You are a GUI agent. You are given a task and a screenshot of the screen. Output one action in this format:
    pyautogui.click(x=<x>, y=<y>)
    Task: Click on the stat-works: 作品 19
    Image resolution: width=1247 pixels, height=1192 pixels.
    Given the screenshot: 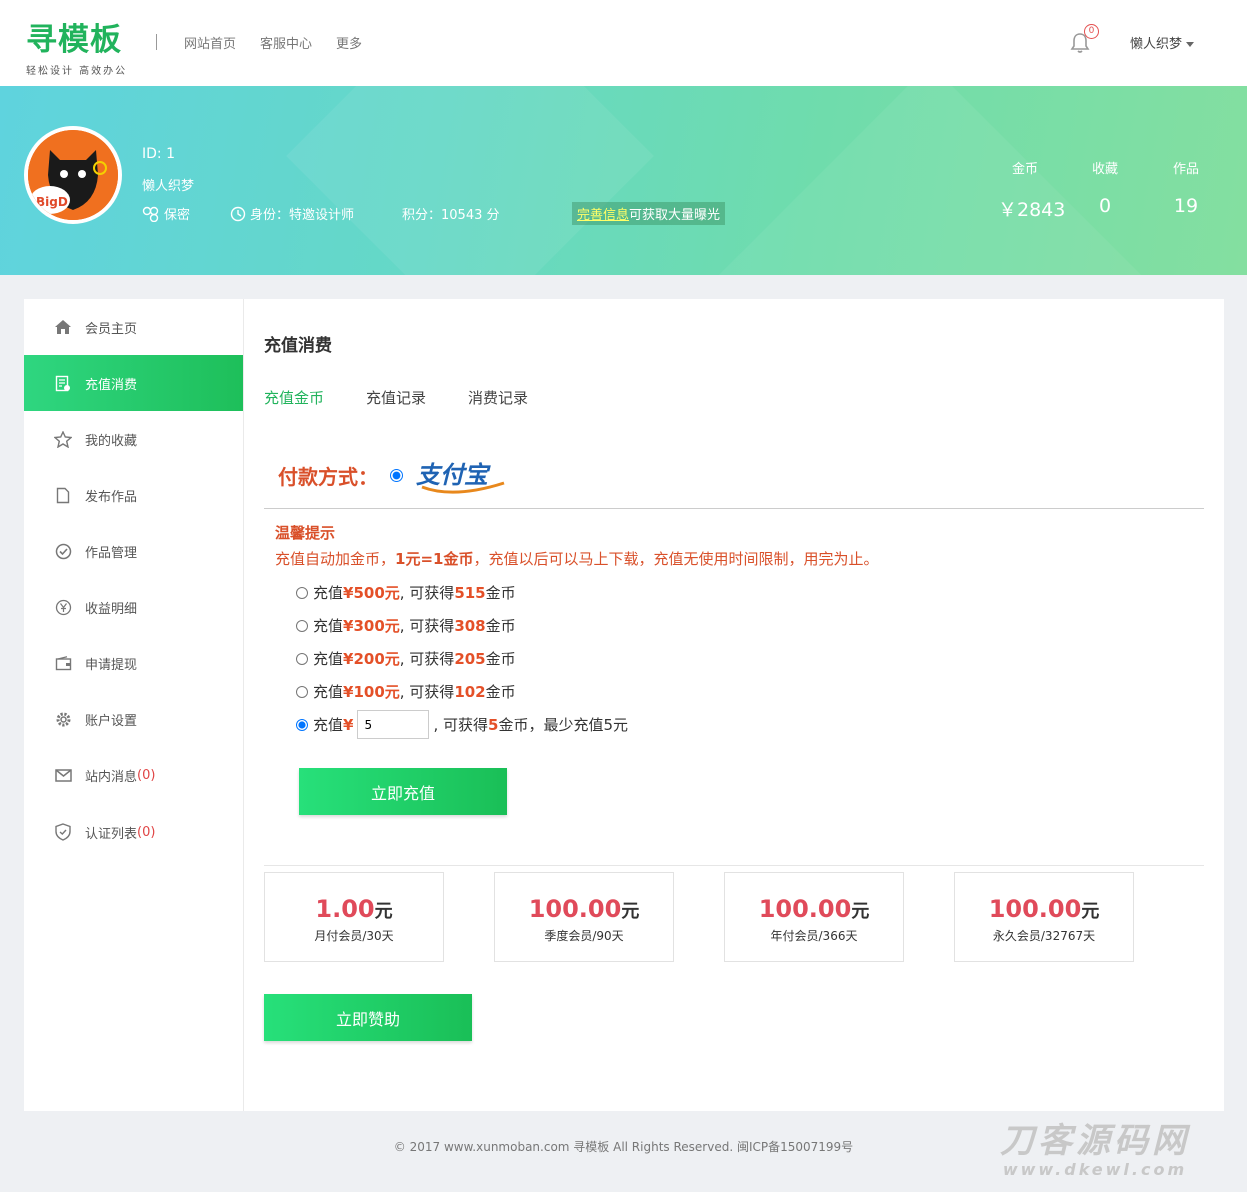 What is the action you would take?
    pyautogui.click(x=1186, y=187)
    